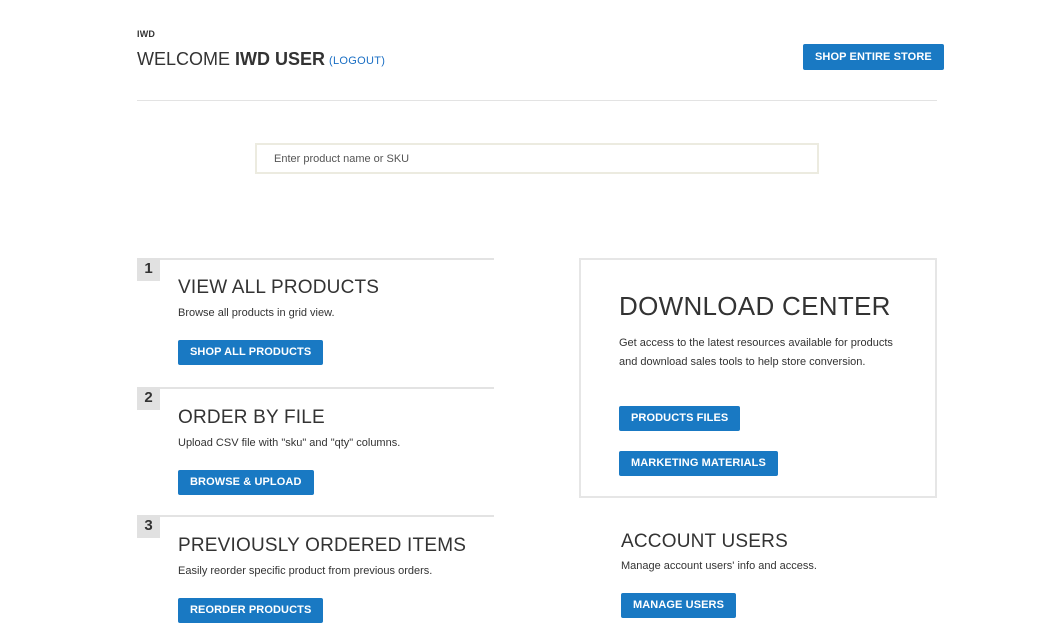 This screenshot has width=1063, height=639. I want to click on shop-entire-store-button: SHOP ENTIRE STORE, so click(873, 57).